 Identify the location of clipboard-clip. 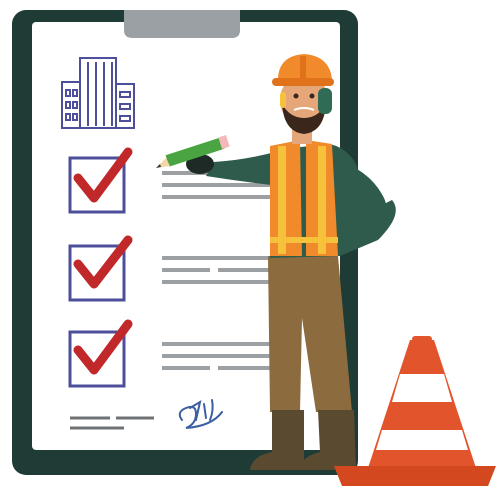
(182, 24).